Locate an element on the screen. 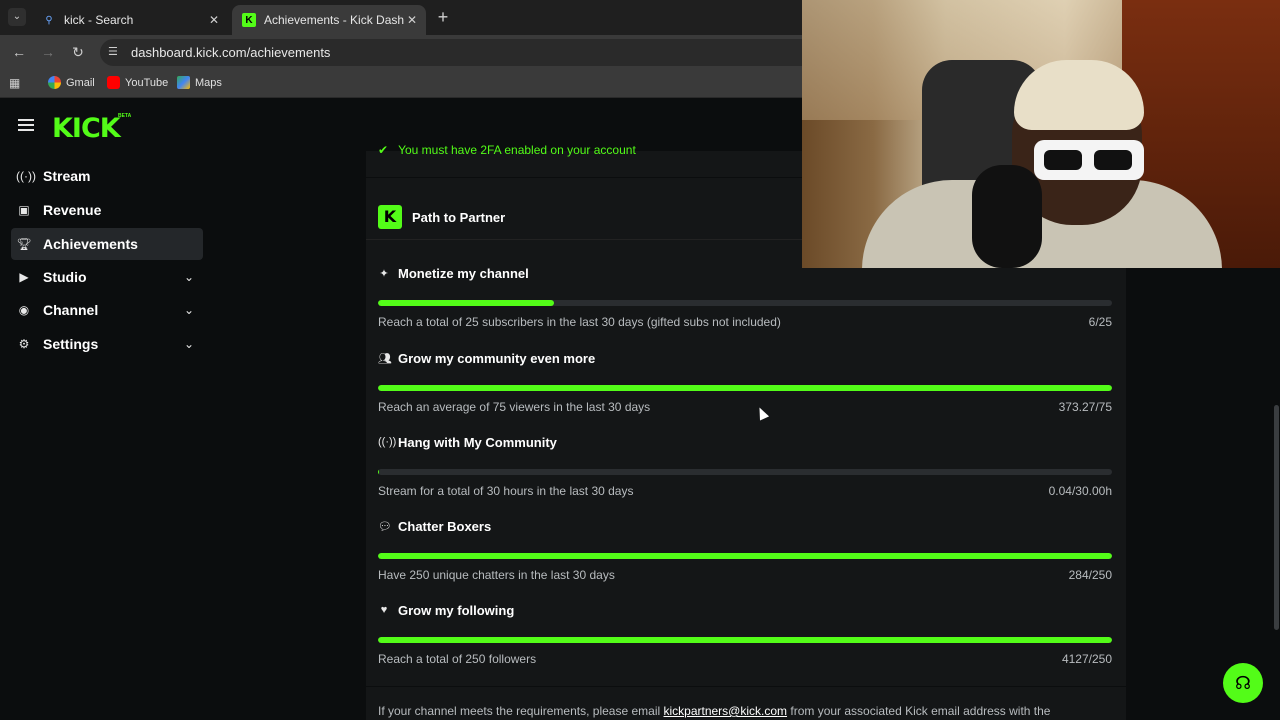  headset-icon: ☊ is located at coordinates (1243, 683).